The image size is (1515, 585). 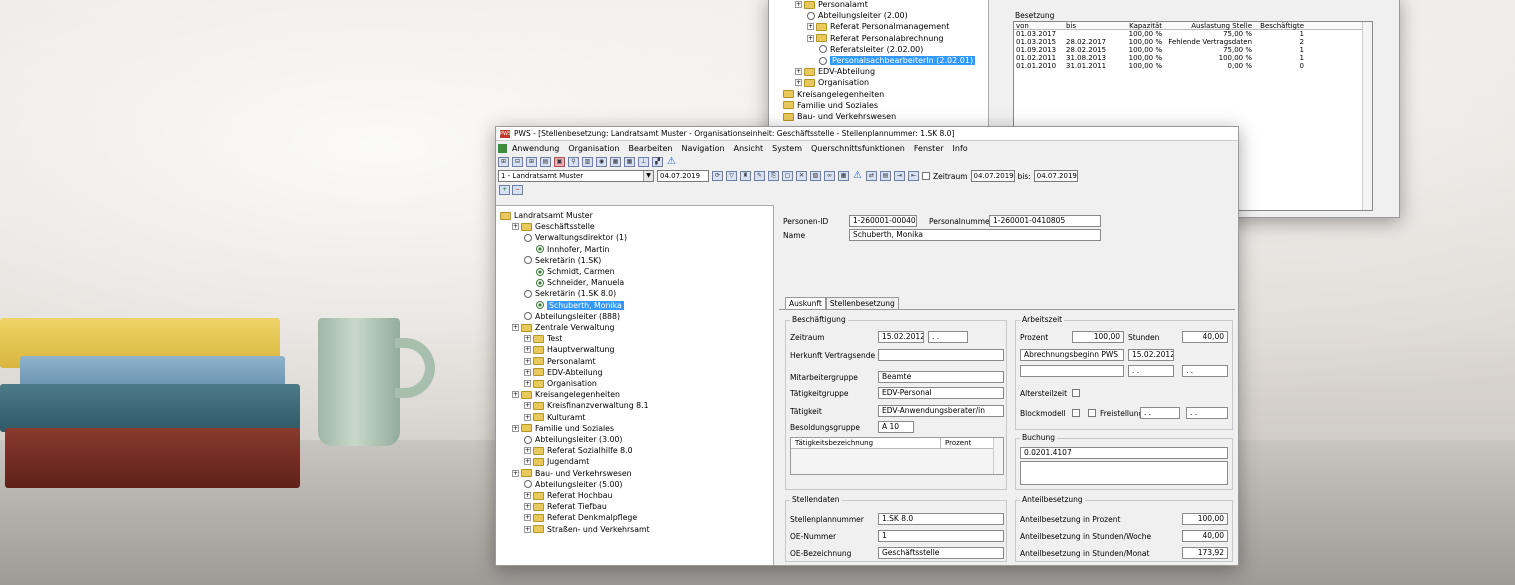 What do you see at coordinates (575, 237) in the screenshot?
I see `tree-node: Verwaltungsdirektor (1)` at bounding box center [575, 237].